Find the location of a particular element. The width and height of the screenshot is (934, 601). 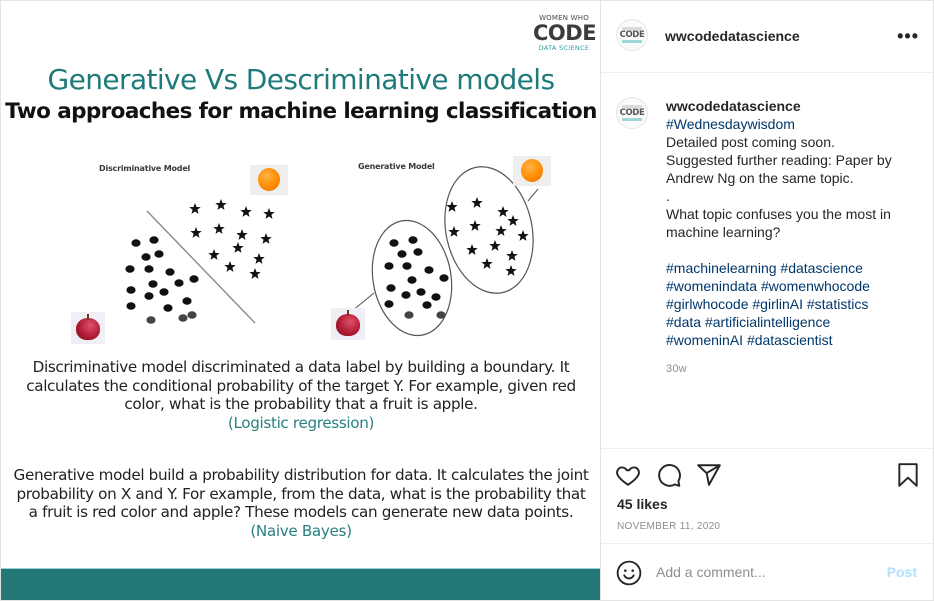

hashtag-link: #datascience is located at coordinates (821, 268).